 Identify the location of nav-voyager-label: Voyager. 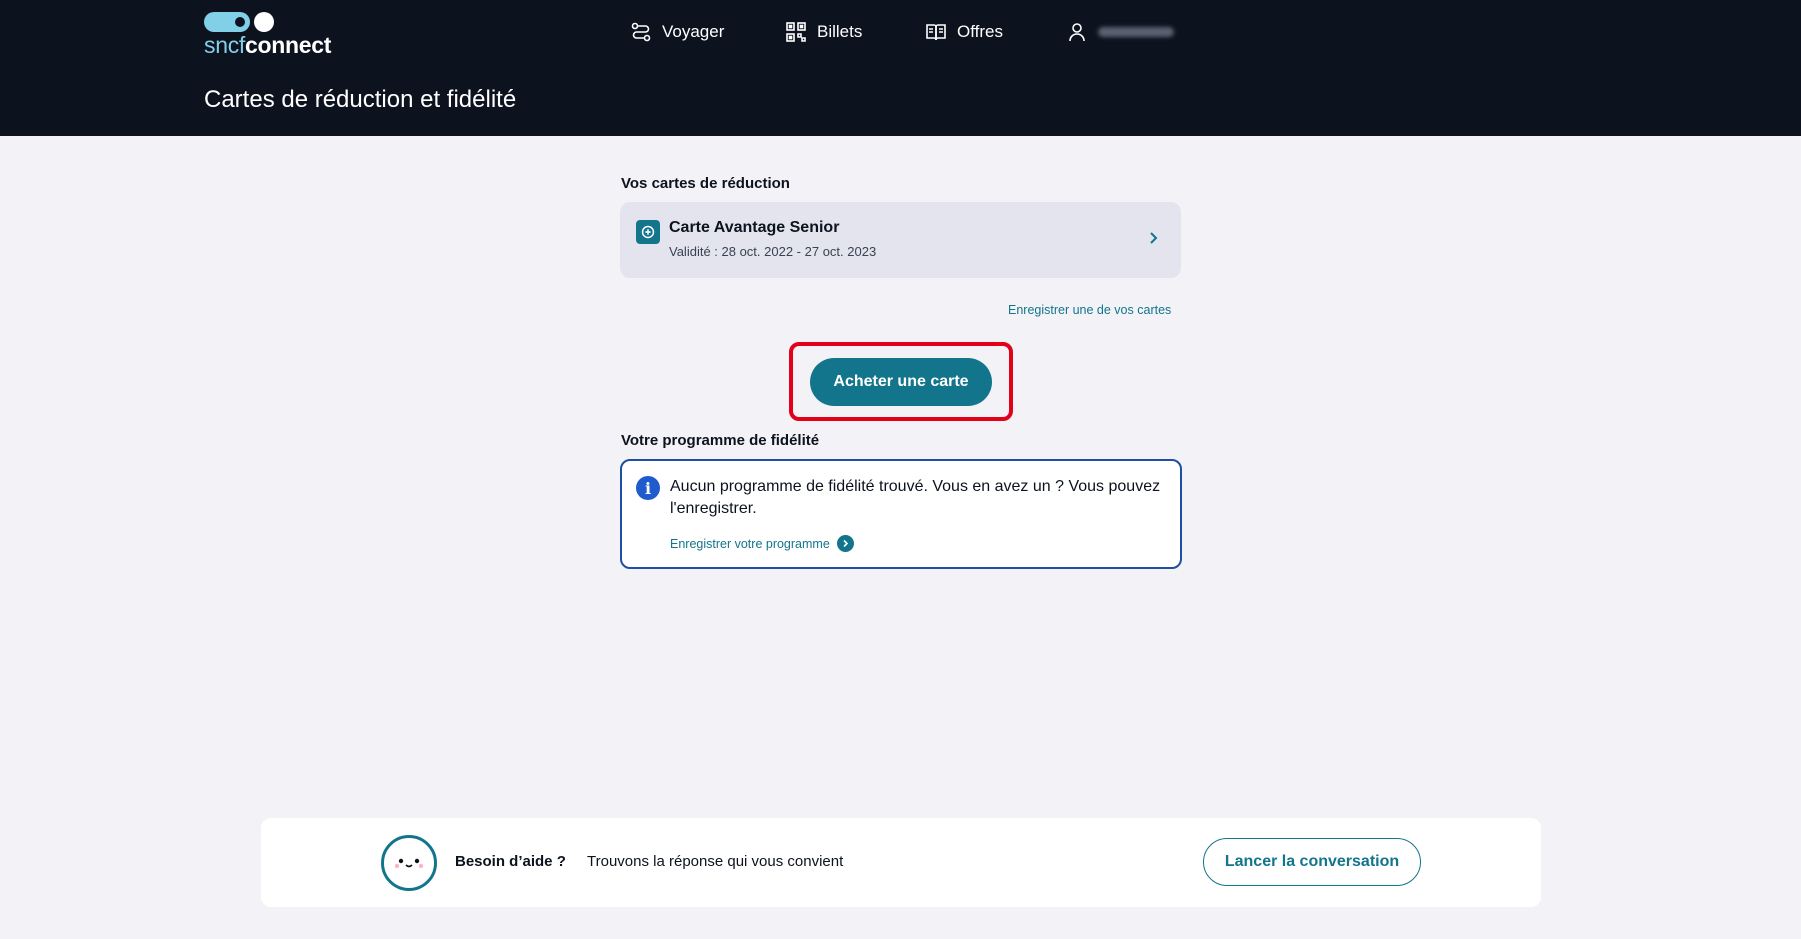
(693, 31).